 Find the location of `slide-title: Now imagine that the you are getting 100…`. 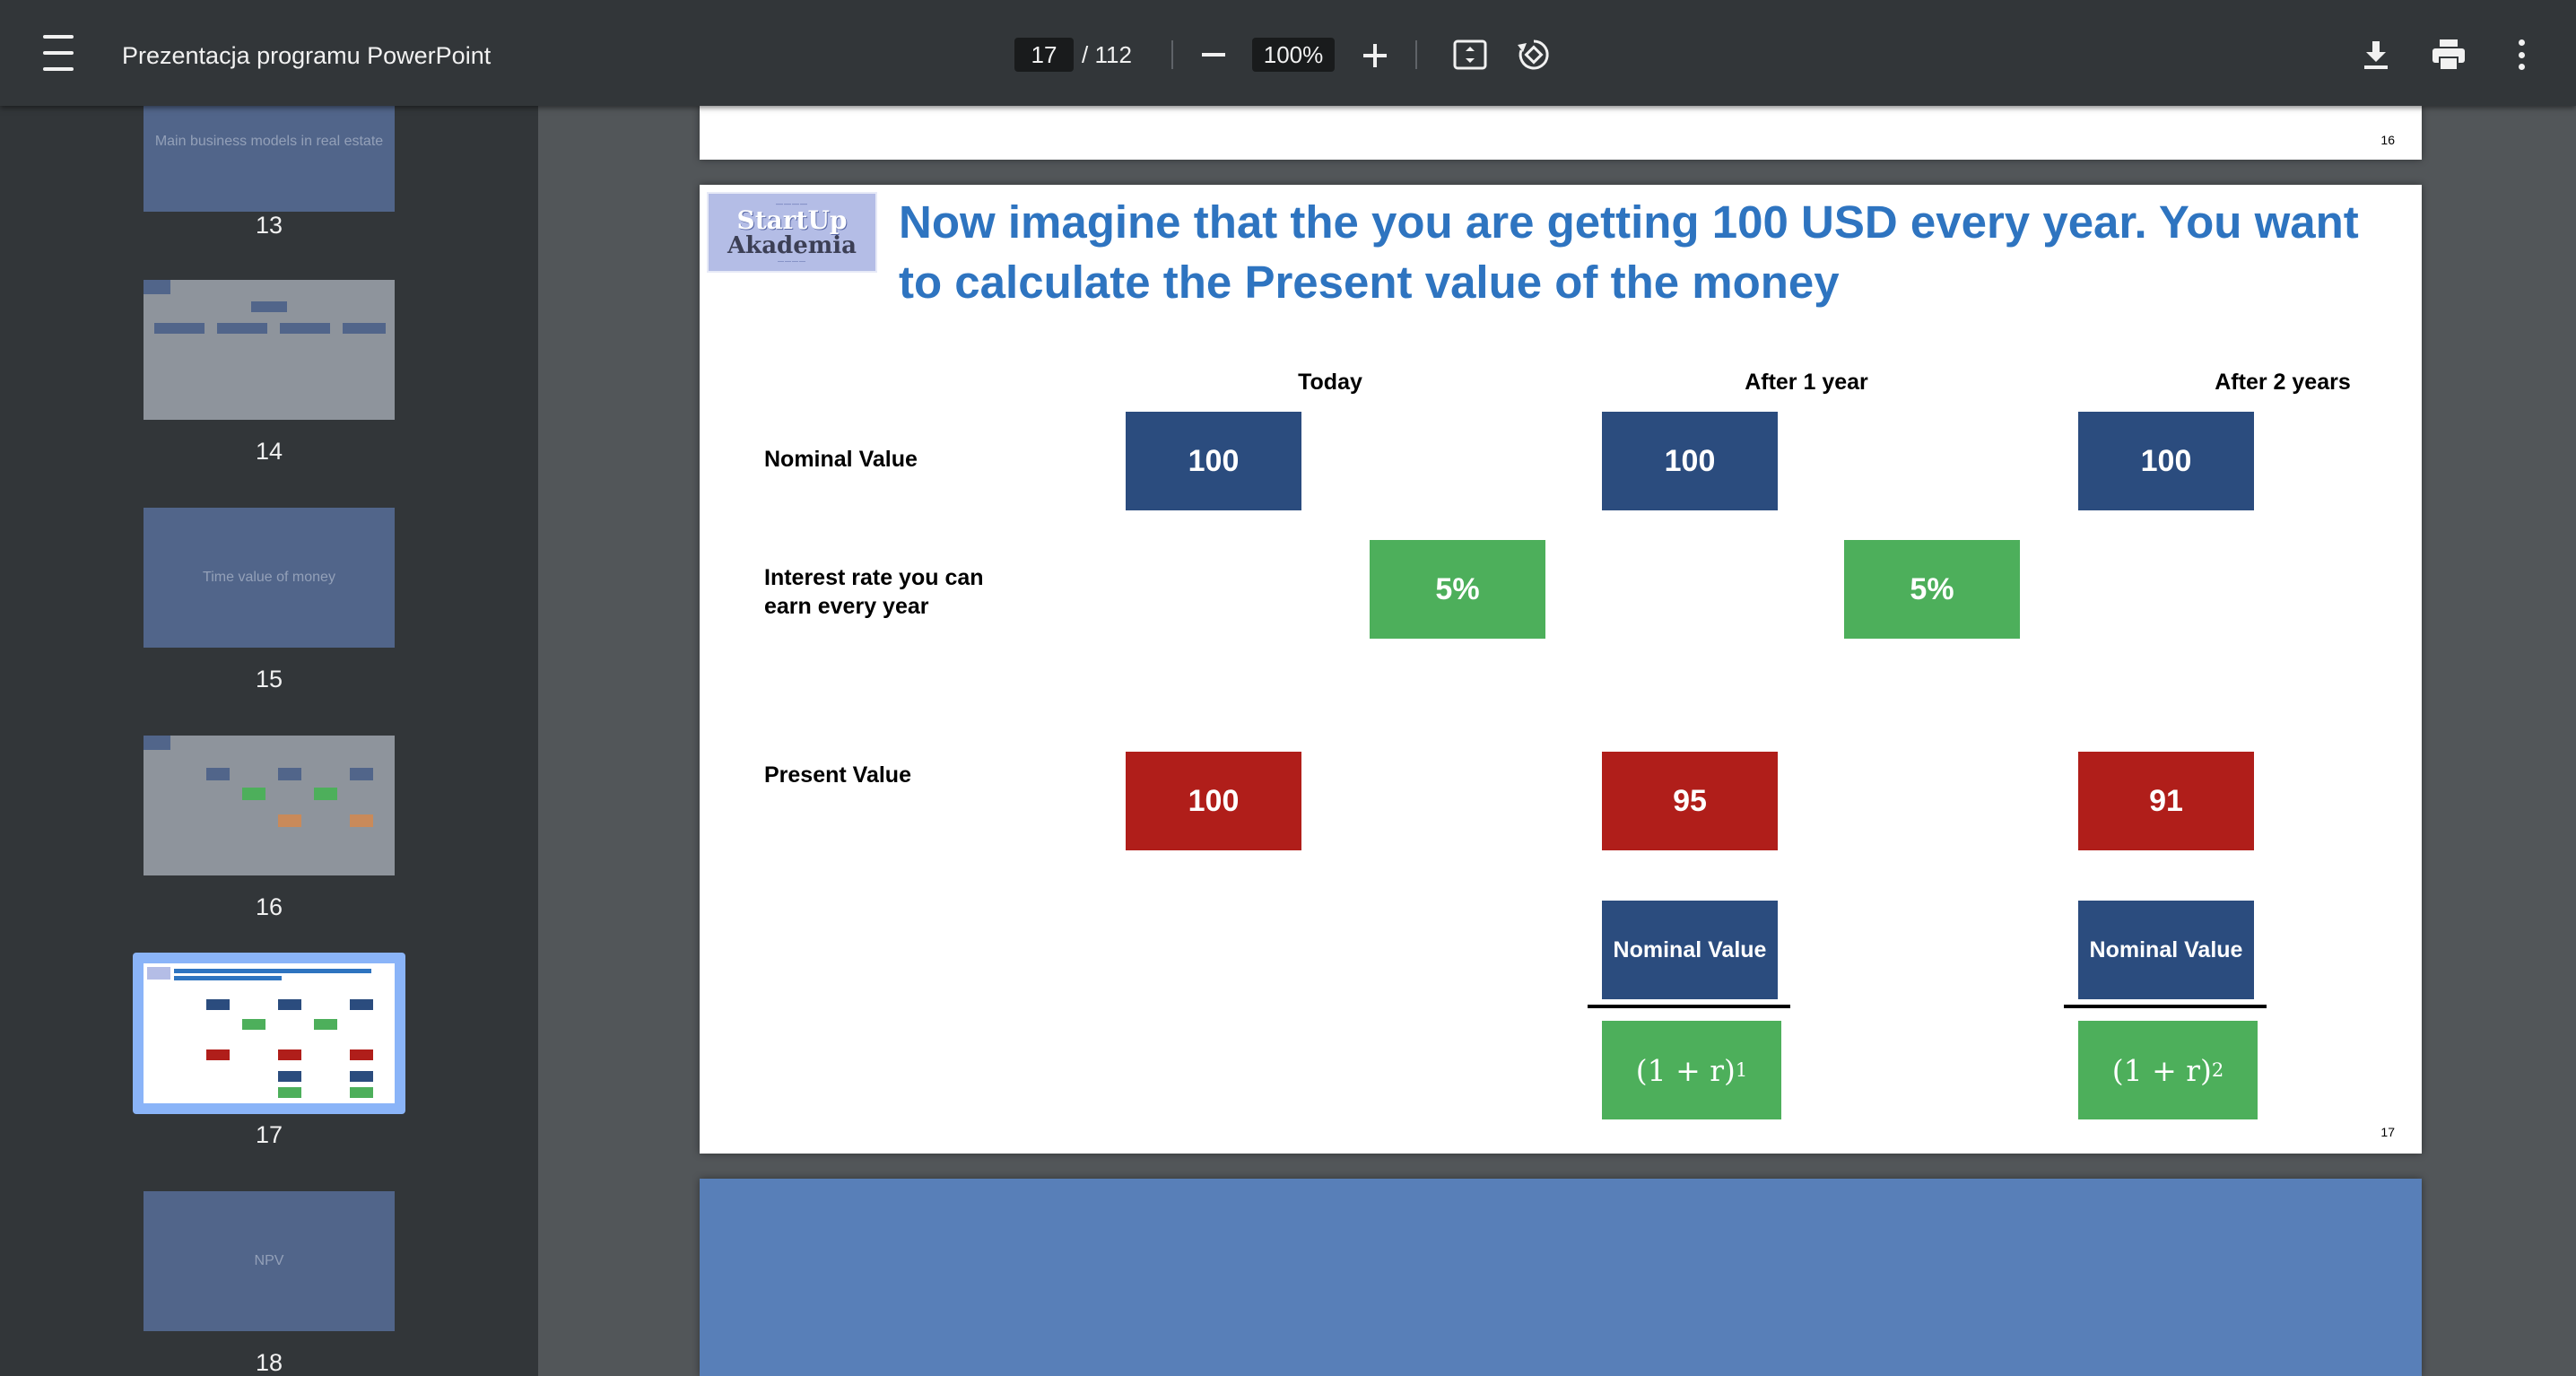

slide-title: Now imagine that the you are getting 100… is located at coordinates (1629, 252).